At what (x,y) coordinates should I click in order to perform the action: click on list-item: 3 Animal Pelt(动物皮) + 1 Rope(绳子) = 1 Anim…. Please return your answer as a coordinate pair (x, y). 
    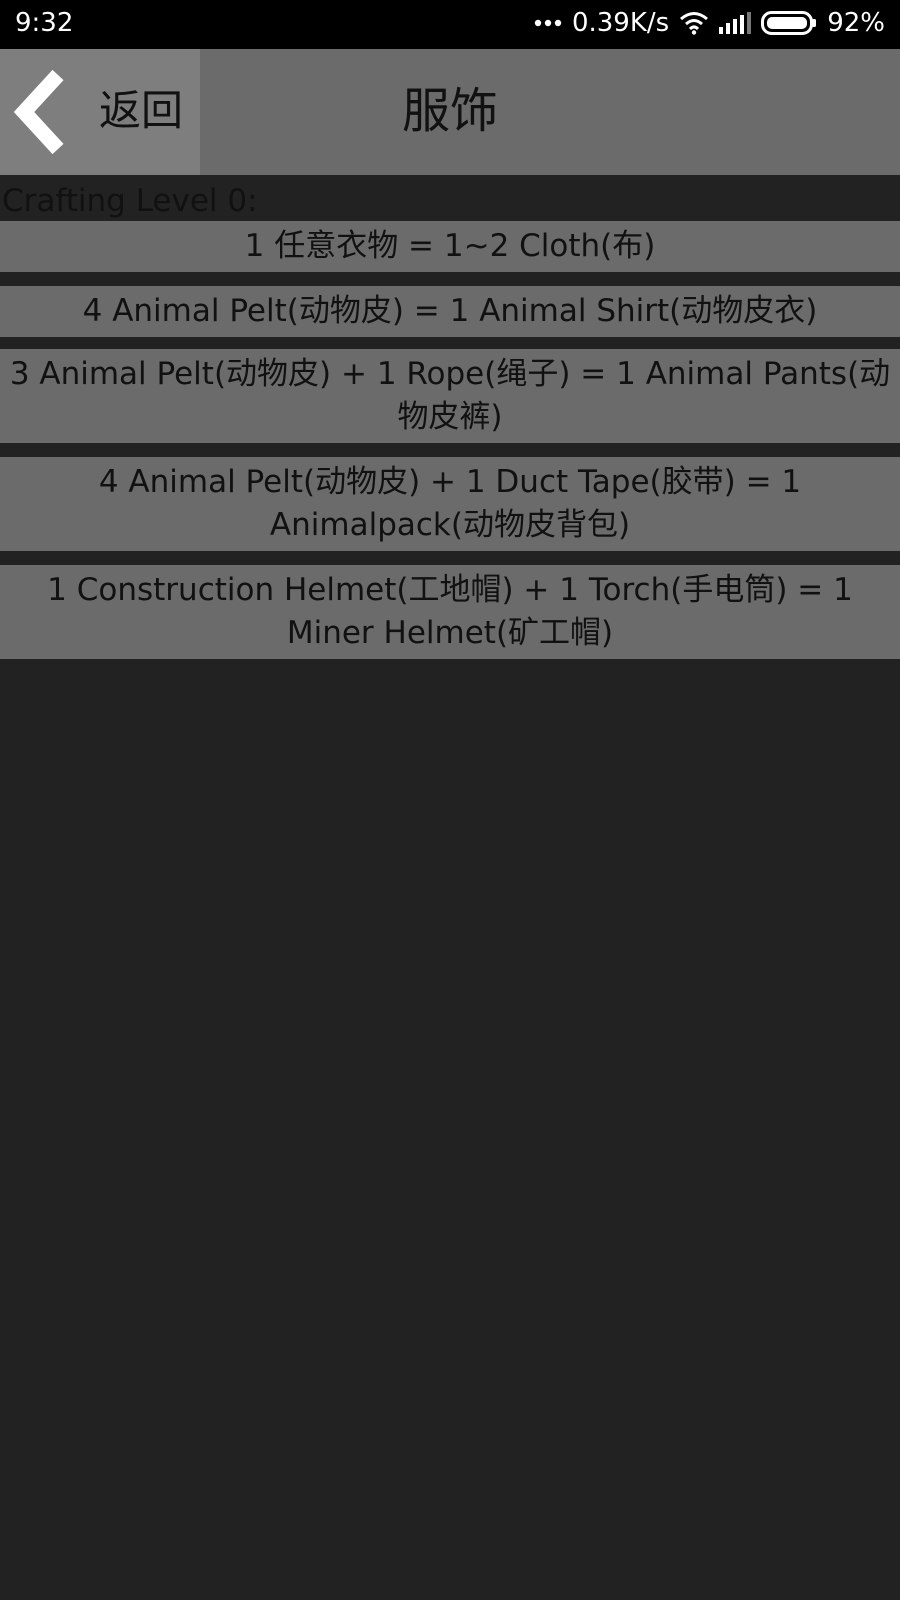
    Looking at the image, I should click on (450, 396).